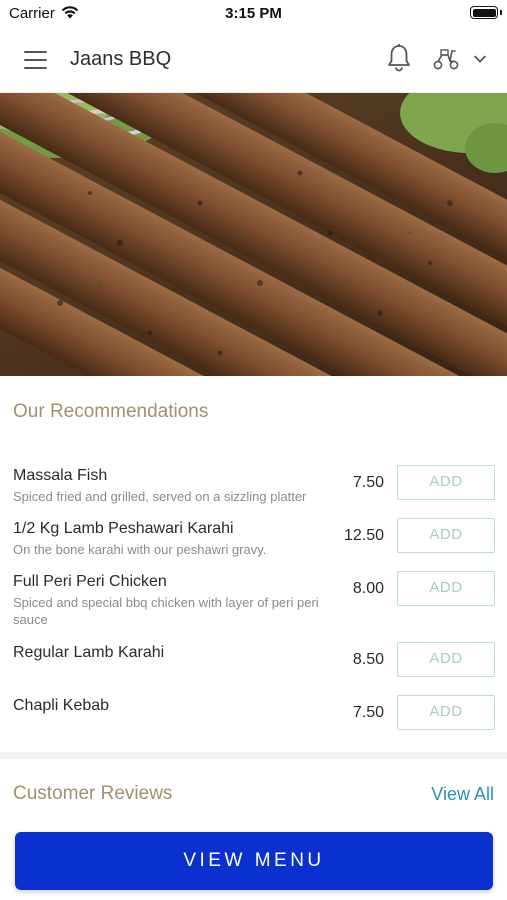  Describe the element at coordinates (111, 411) in the screenshot. I see `recommendations-heading: Our Recommendations` at that location.